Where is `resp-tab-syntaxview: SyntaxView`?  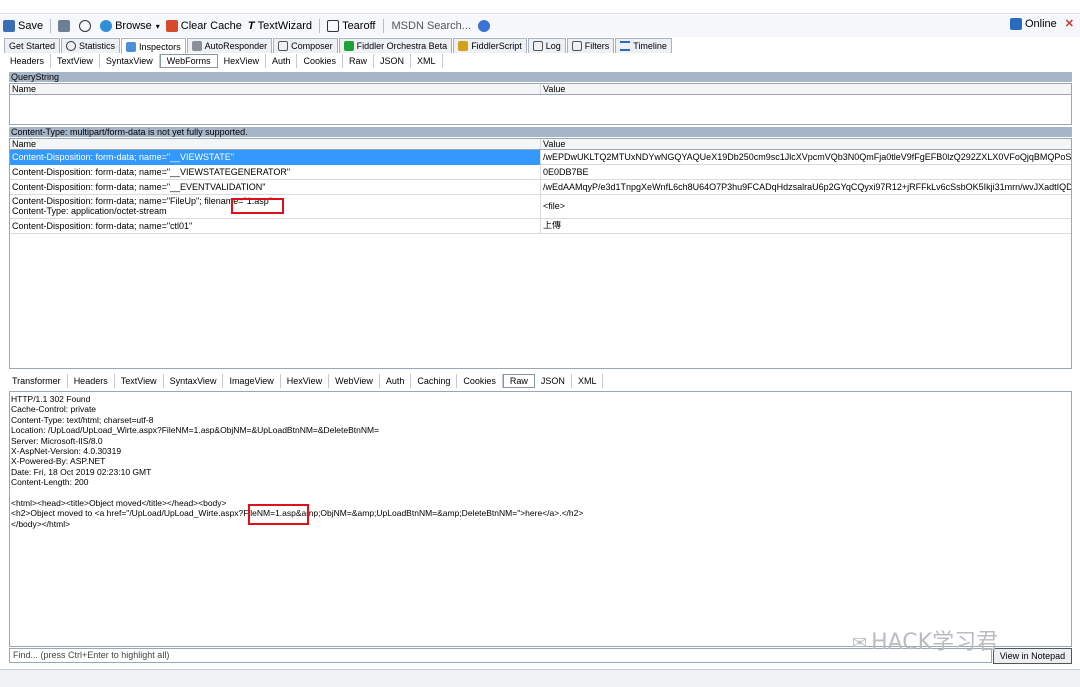 resp-tab-syntaxview: SyntaxView is located at coordinates (194, 381).